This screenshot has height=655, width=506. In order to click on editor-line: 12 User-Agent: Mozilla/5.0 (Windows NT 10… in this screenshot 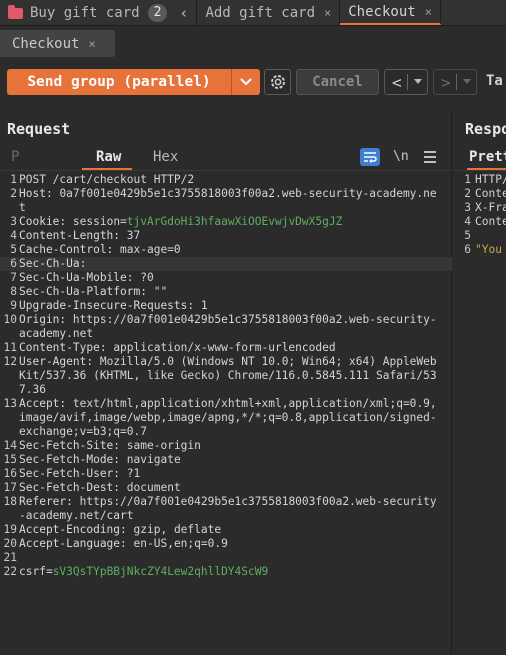, I will do `click(226, 376)`.